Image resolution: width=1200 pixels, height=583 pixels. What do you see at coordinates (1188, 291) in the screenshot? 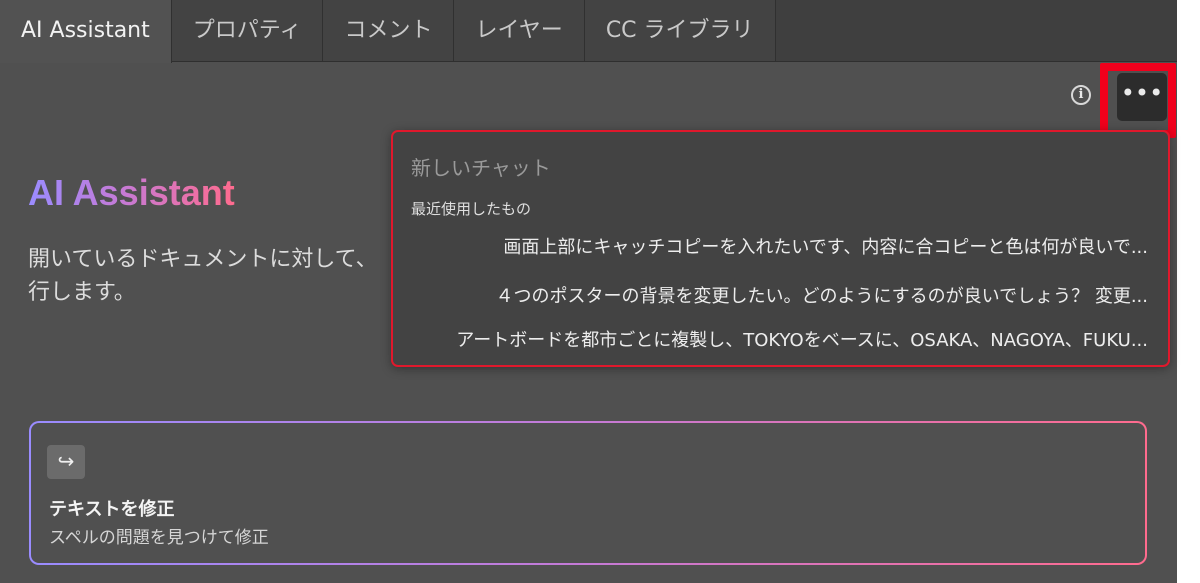
I see `window-edge` at bounding box center [1188, 291].